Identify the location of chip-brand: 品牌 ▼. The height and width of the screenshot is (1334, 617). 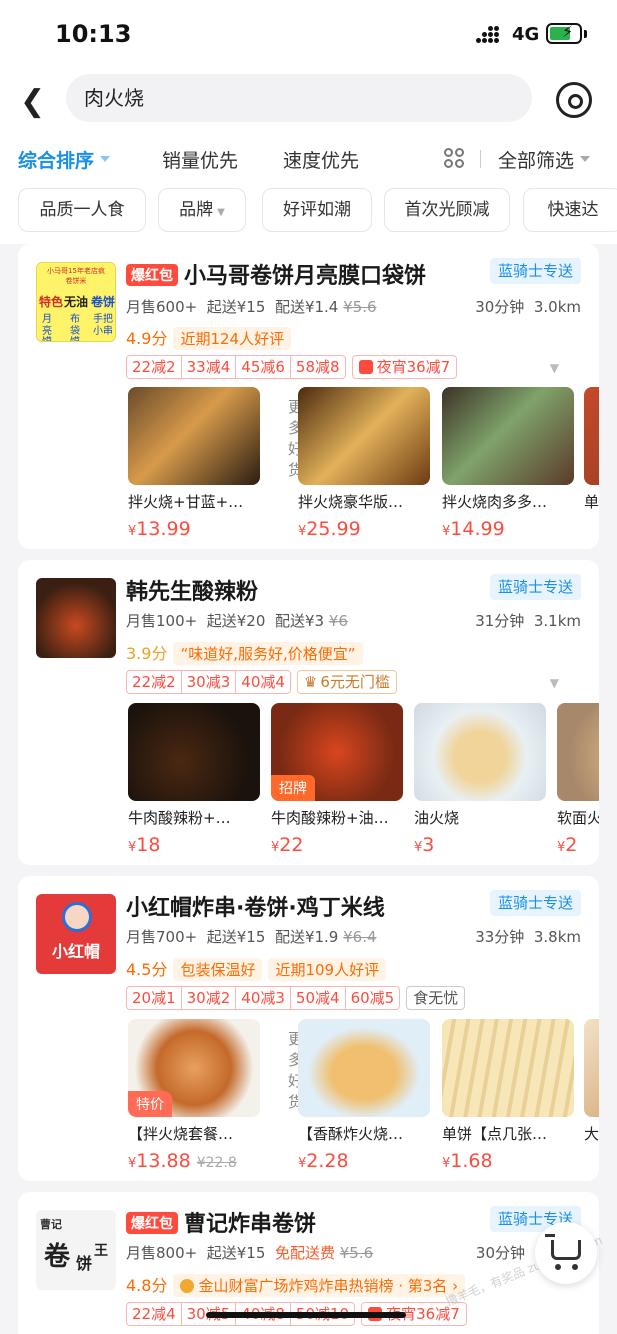
(202, 210).